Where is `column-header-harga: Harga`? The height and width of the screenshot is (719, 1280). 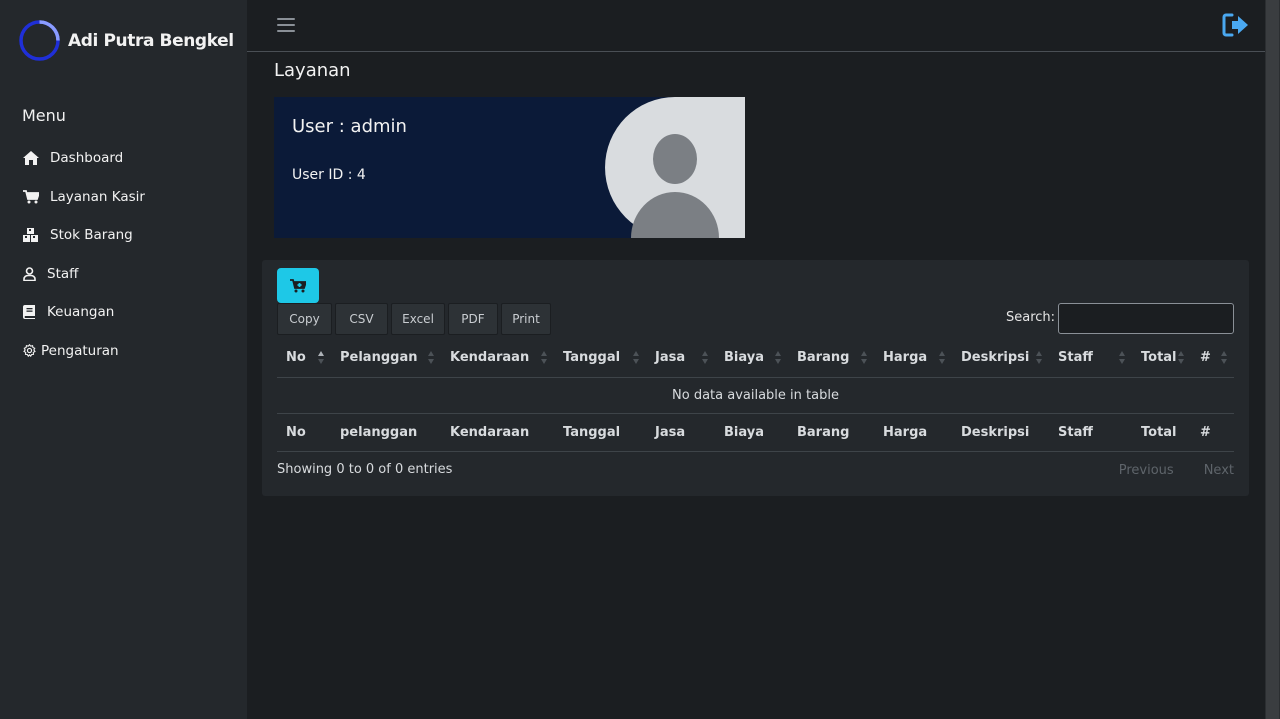
column-header-harga: Harga is located at coordinates (913, 358).